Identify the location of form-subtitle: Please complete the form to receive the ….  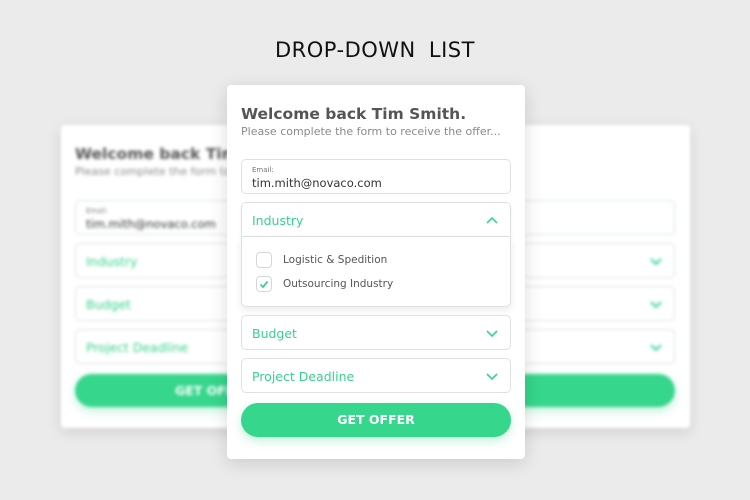
(371, 131).